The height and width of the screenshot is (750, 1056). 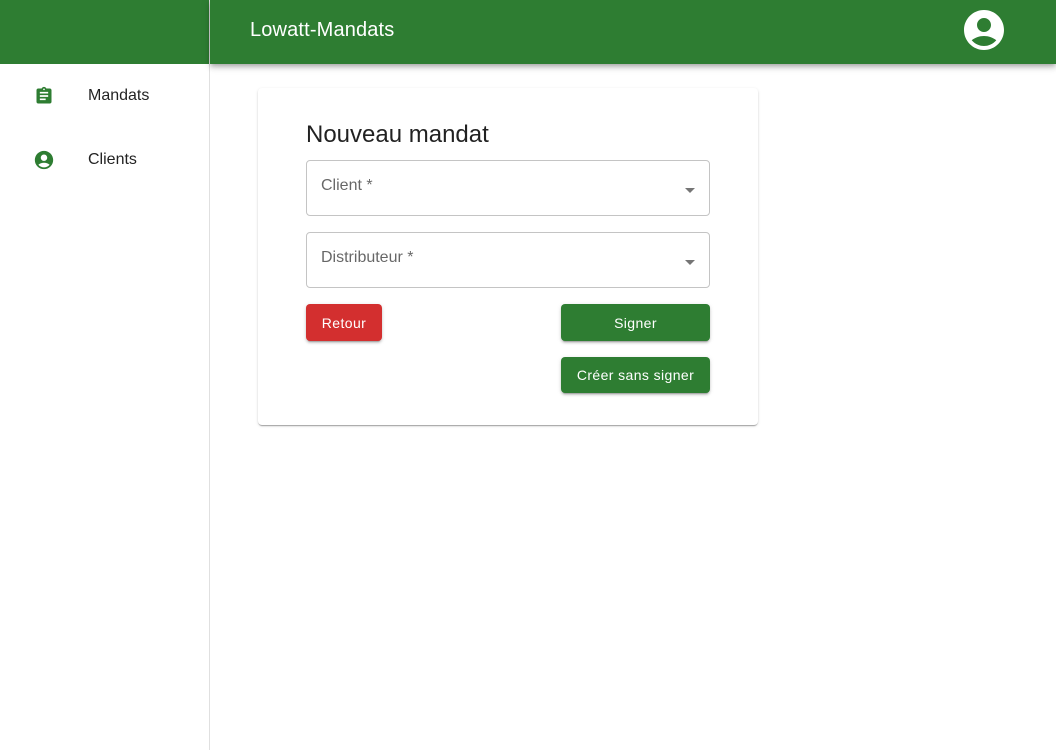 I want to click on sidebar-item-label: Clients, so click(x=112, y=159).